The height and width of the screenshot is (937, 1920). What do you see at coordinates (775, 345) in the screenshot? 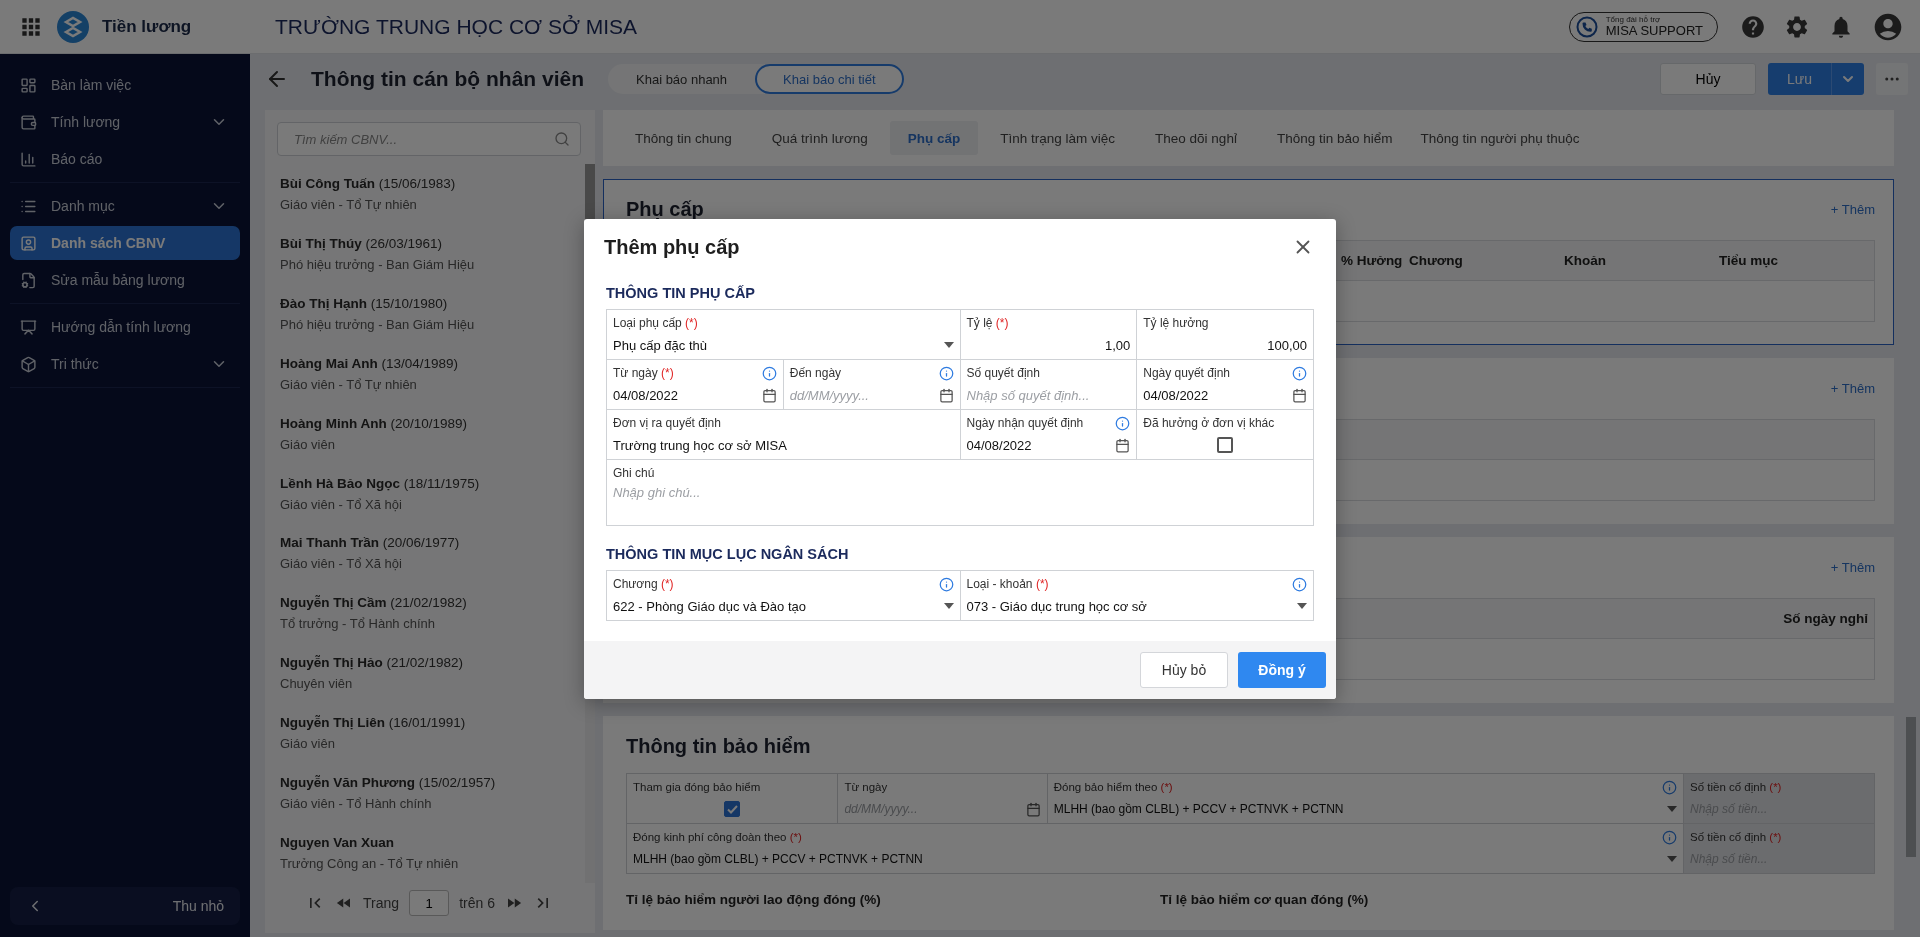
I see `select-field: Phụ cấp đặc thù` at bounding box center [775, 345].